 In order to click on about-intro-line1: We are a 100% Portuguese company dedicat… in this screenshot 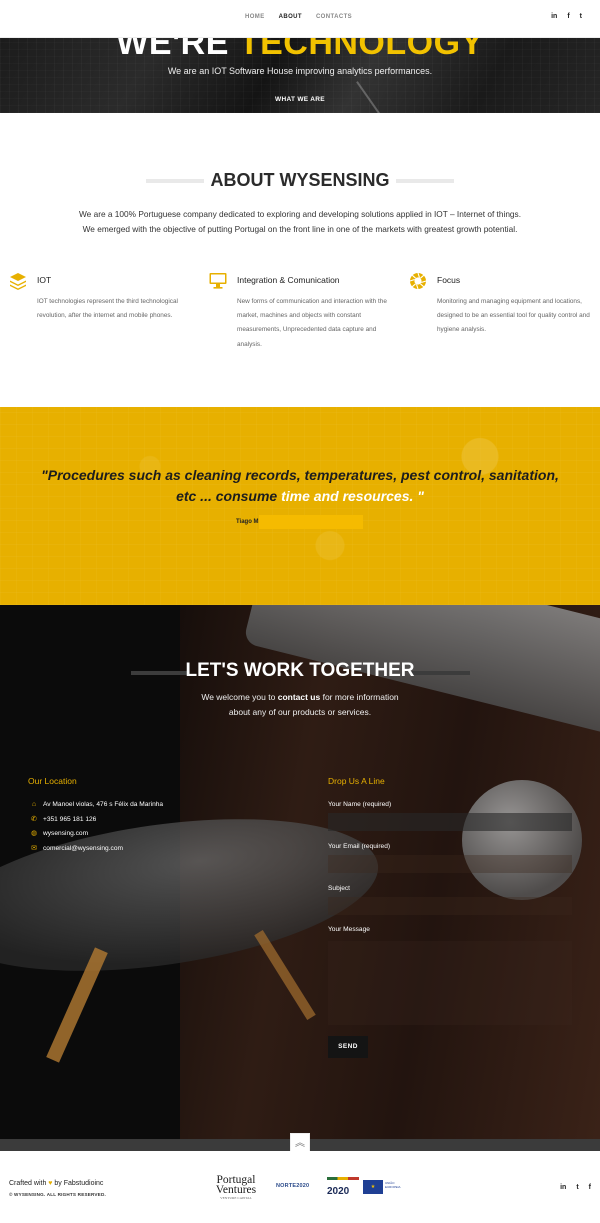, I will do `click(300, 214)`.